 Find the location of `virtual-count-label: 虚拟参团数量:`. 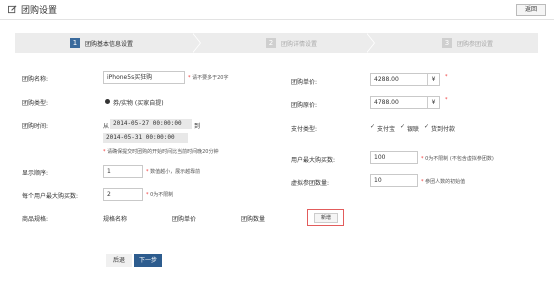

virtual-count-label: 虚拟参团数量: is located at coordinates (310, 183).